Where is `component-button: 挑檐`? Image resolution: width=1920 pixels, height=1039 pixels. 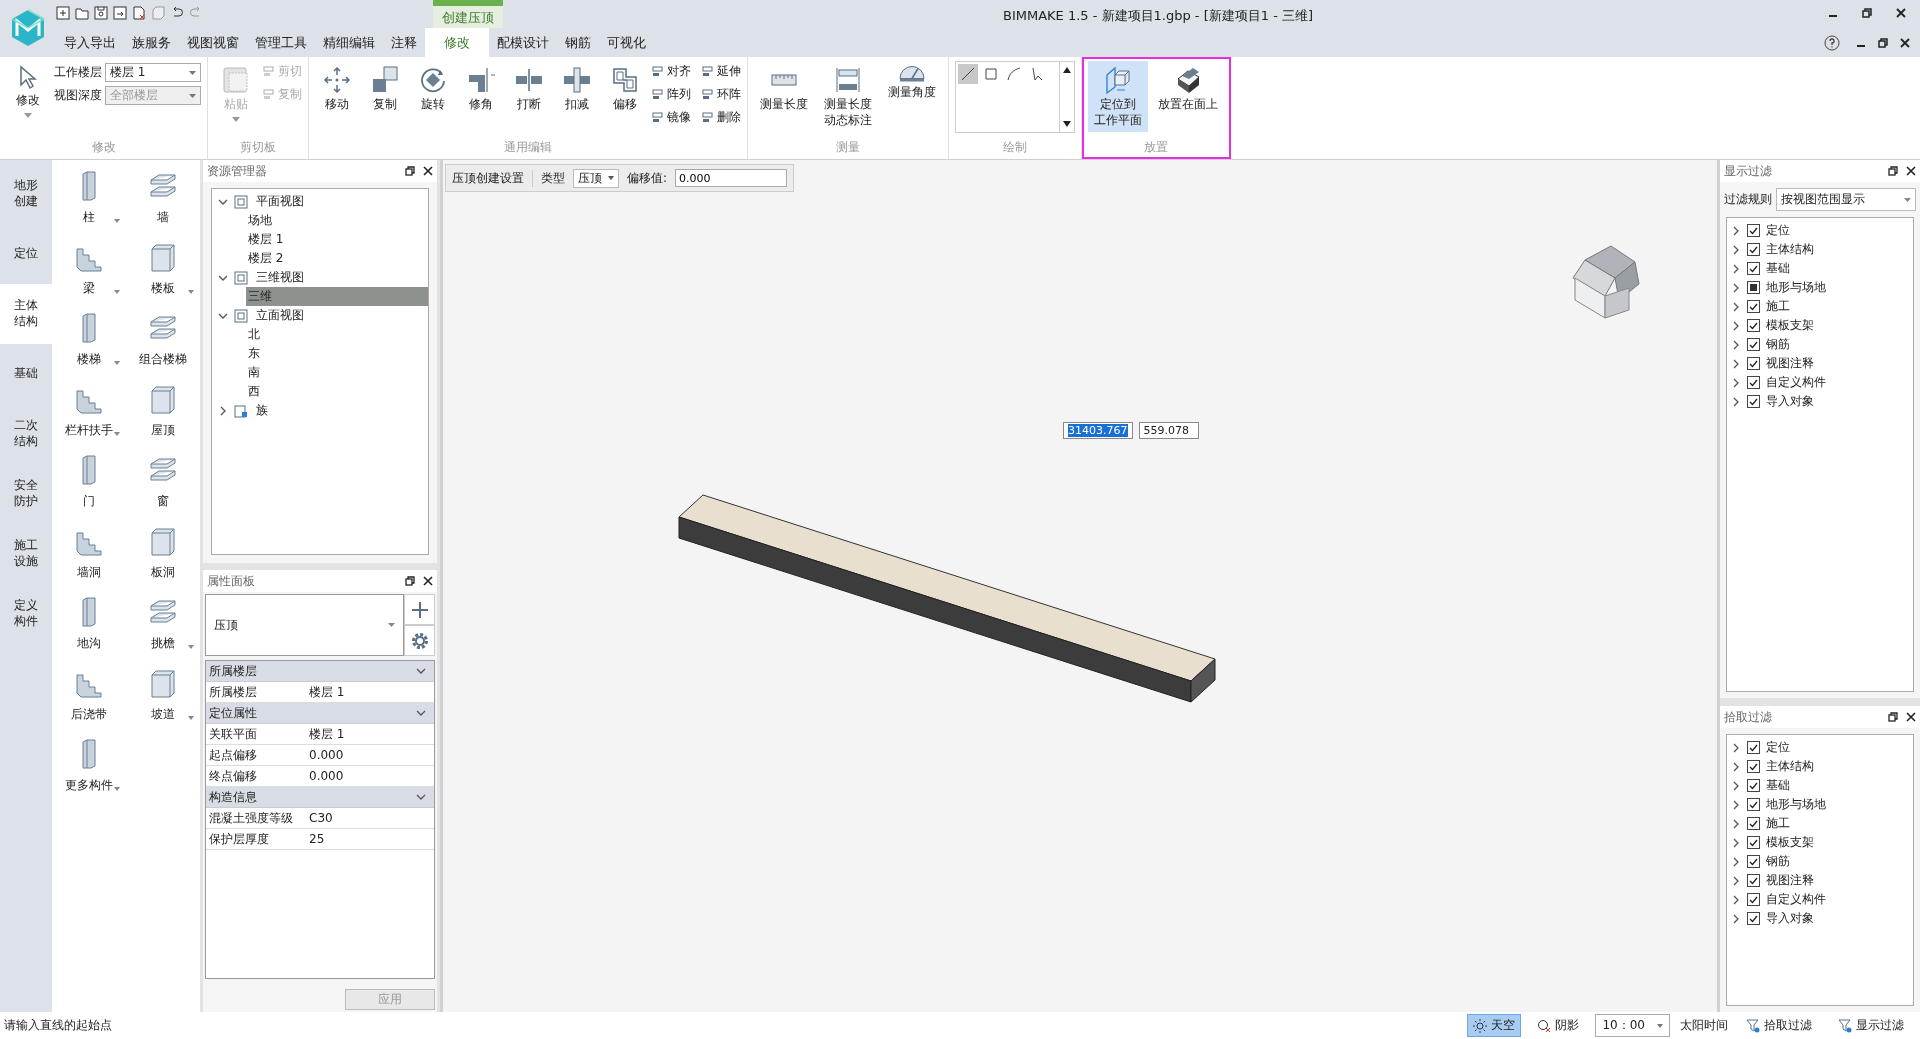 component-button: 挑檐 is located at coordinates (163, 631).